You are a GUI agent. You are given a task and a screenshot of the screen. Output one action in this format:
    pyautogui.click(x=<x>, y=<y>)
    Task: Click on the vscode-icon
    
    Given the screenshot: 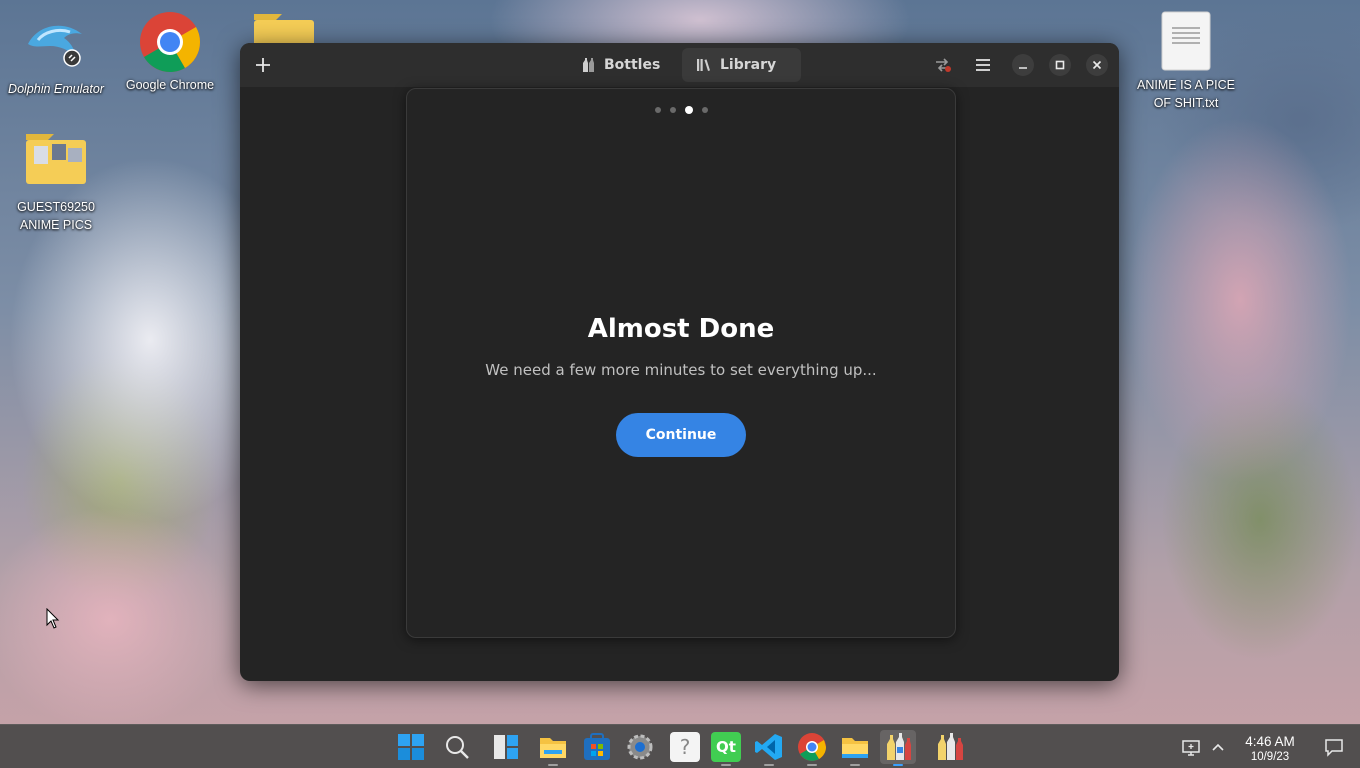 What is the action you would take?
    pyautogui.click(x=768, y=747)
    